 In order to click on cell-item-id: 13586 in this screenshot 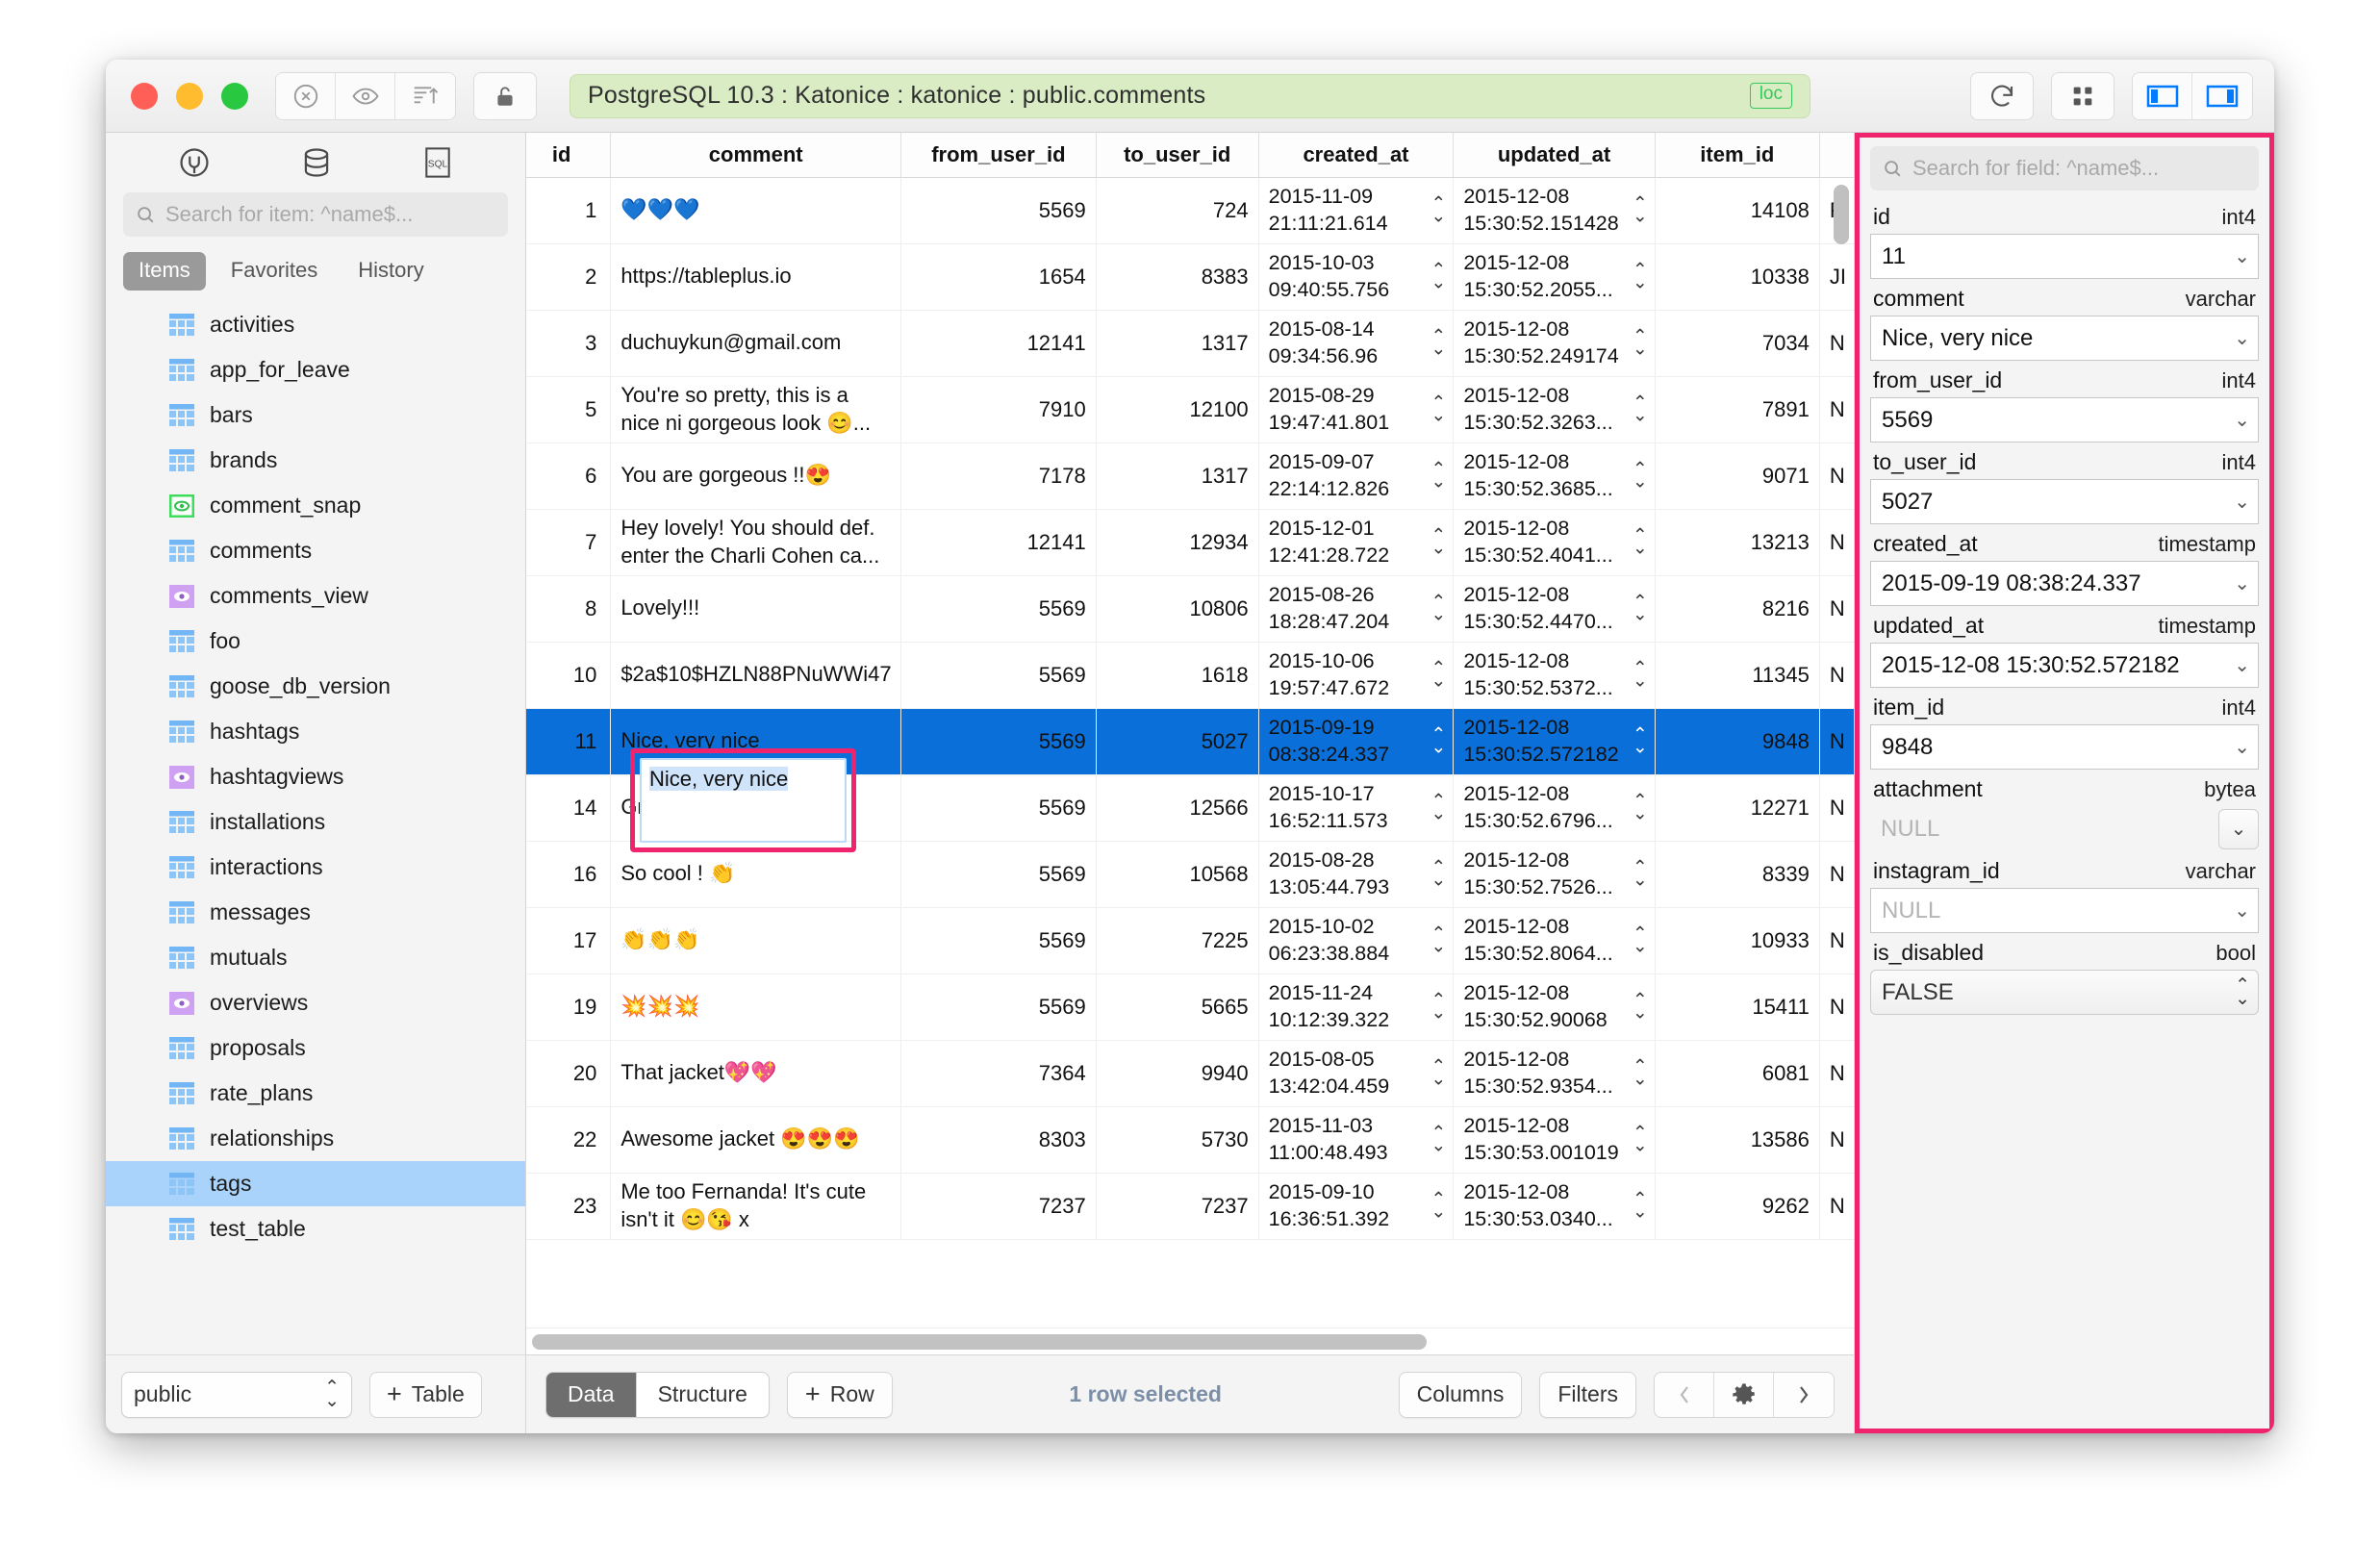, I will do `click(1738, 1140)`.